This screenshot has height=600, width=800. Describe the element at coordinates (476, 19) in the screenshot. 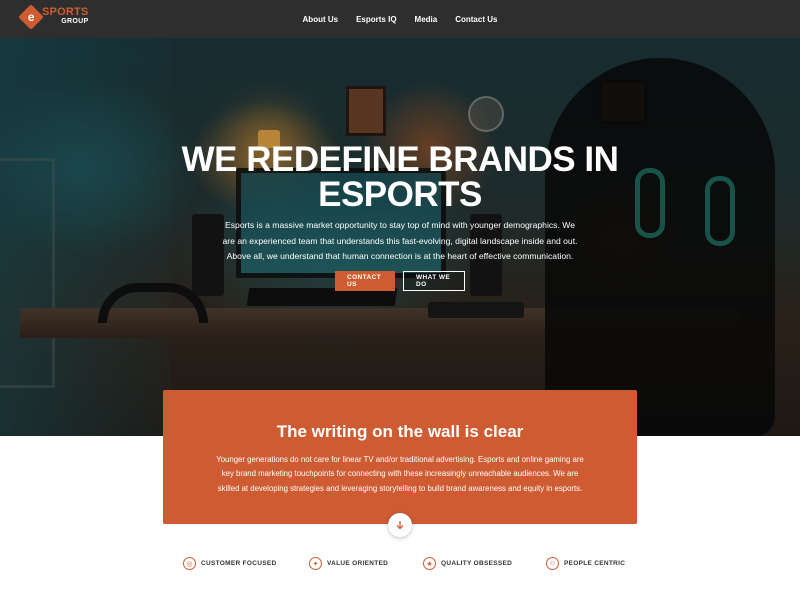

I see `nav-contact-us: Contact Us` at that location.